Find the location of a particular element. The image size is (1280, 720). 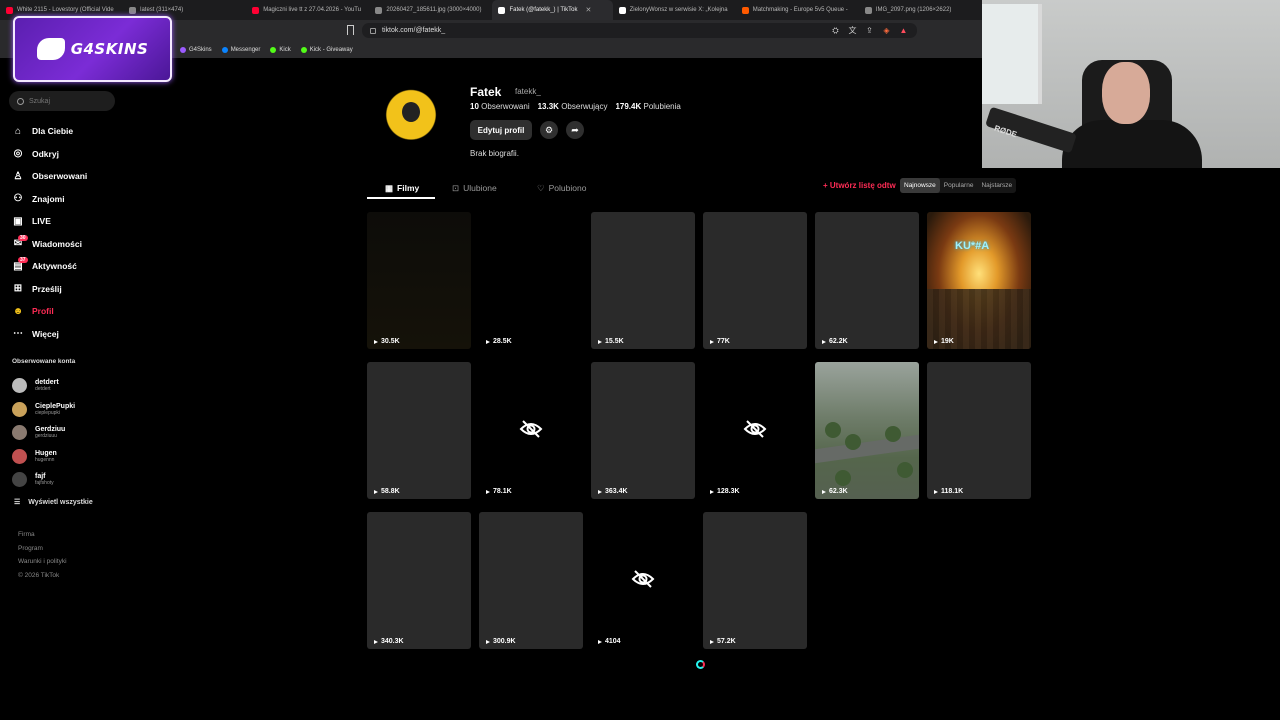

sidebar-item-activity: ▤ 37 Aktywność is located at coordinates (49, 266).